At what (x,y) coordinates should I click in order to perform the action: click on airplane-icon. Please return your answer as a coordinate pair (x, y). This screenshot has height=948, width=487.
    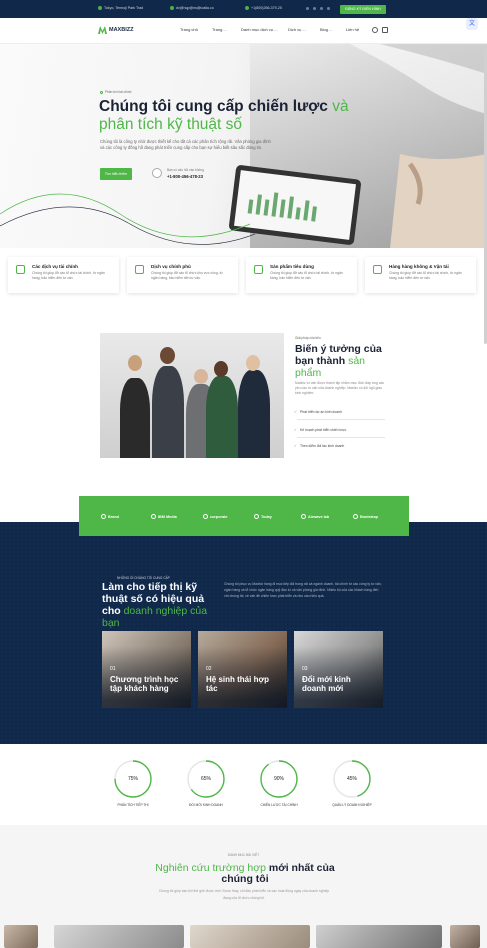
    Looking at the image, I should click on (377, 269).